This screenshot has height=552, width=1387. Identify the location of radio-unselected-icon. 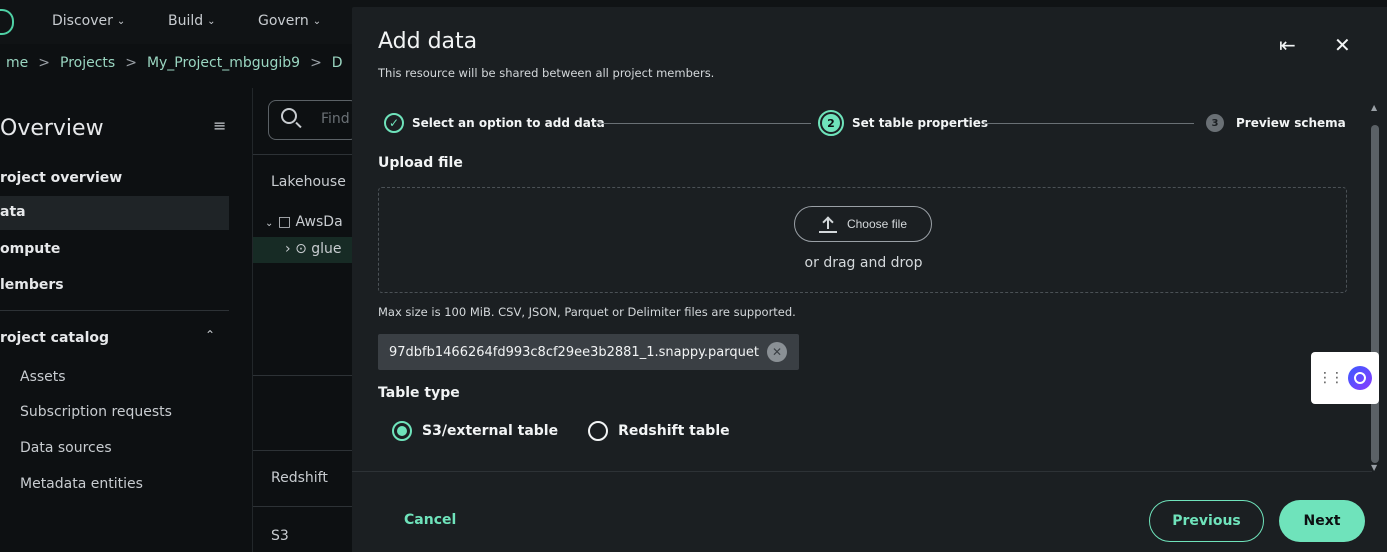
(598, 431).